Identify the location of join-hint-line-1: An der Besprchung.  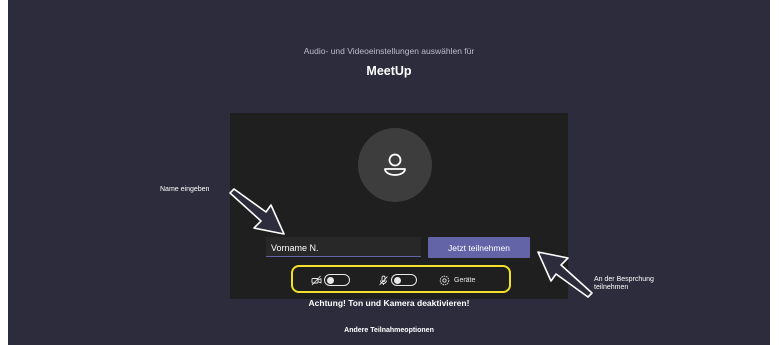
(624, 279).